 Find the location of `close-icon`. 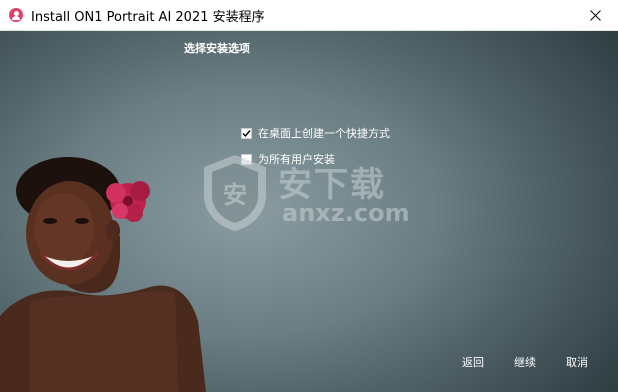

close-icon is located at coordinates (595, 15).